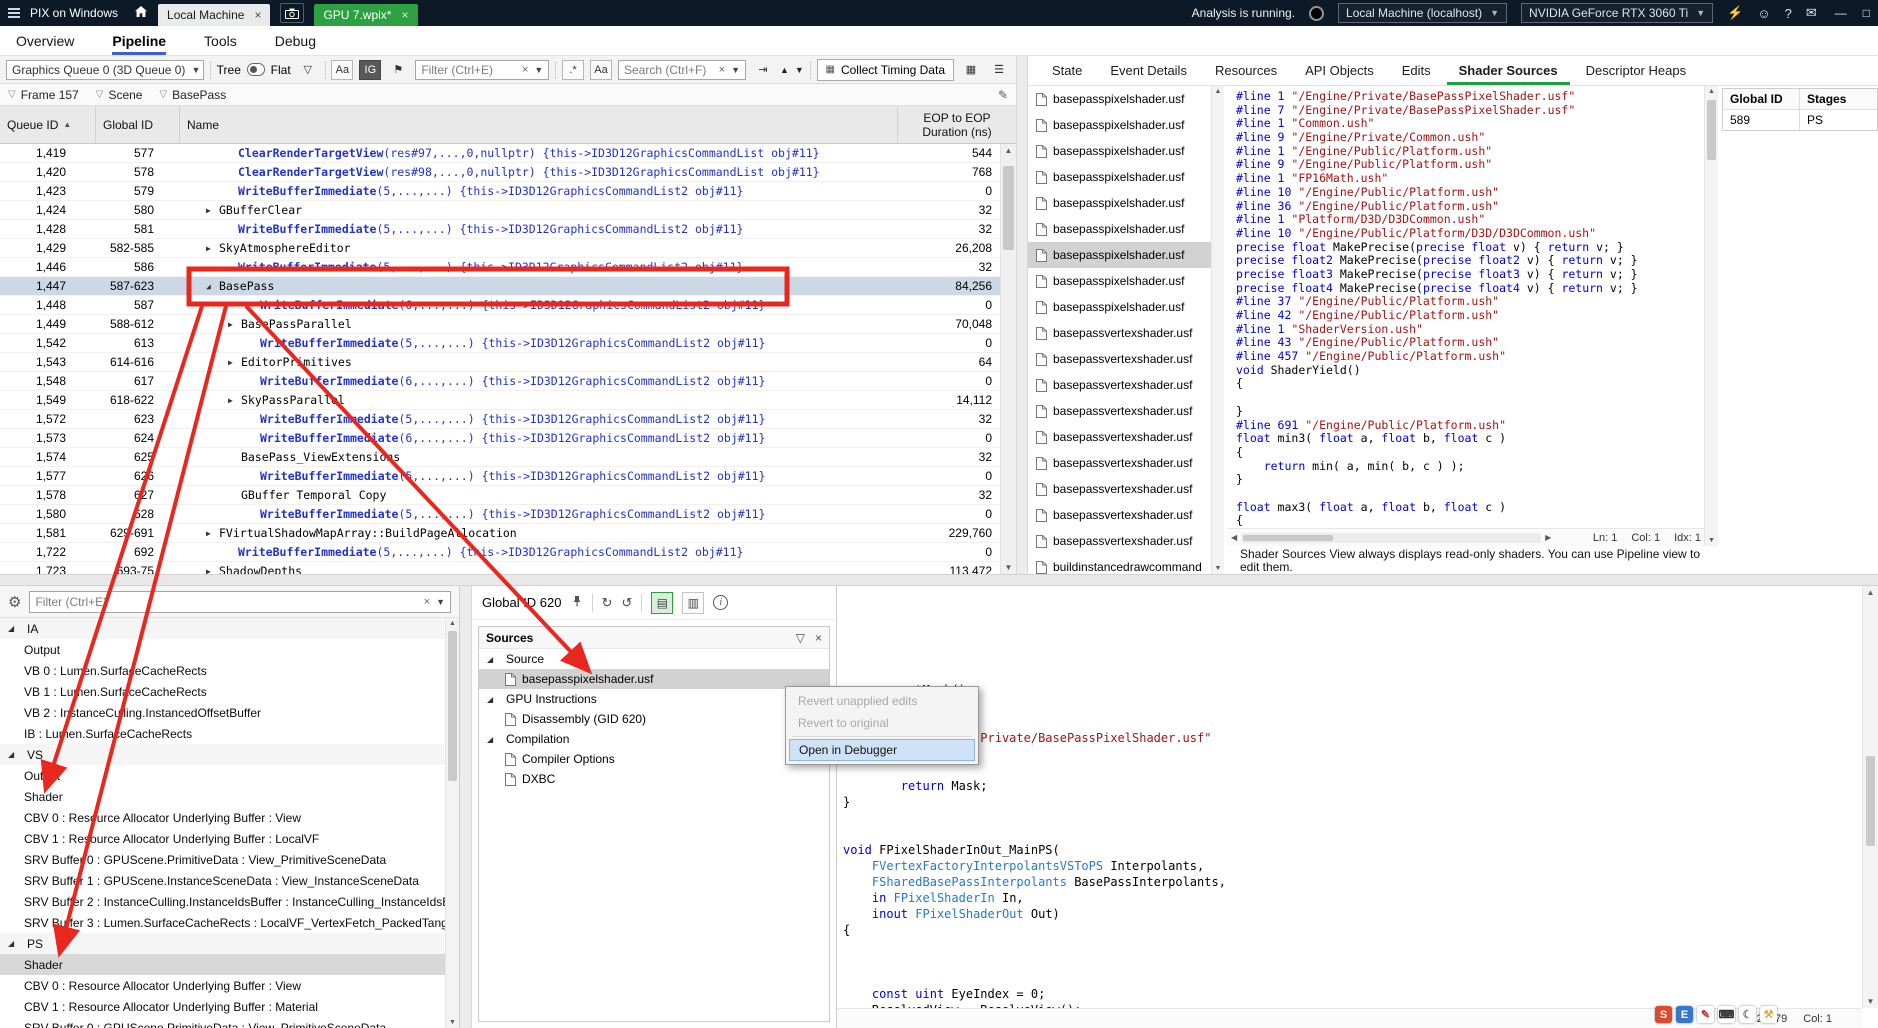 Image resolution: width=1878 pixels, height=1028 pixels. Describe the element at coordinates (370, 69) in the screenshot. I see `ignore-group-button: IG` at that location.